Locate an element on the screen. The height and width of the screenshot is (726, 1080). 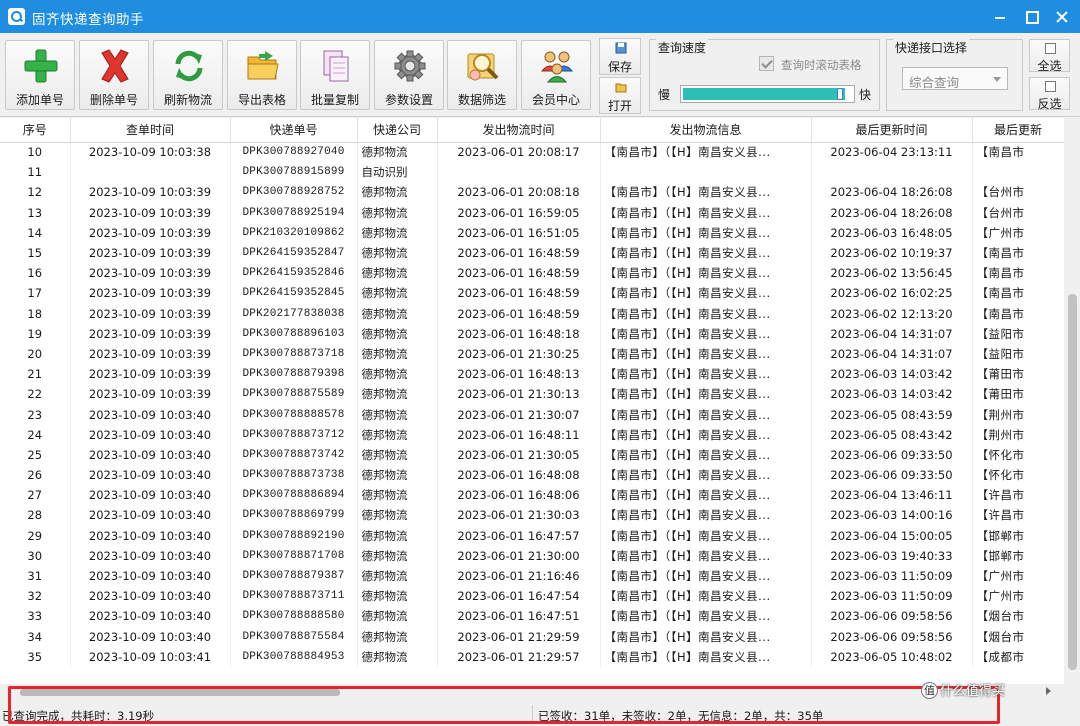
tracking-number-cell: DPK264159352846 is located at coordinates (294, 273).